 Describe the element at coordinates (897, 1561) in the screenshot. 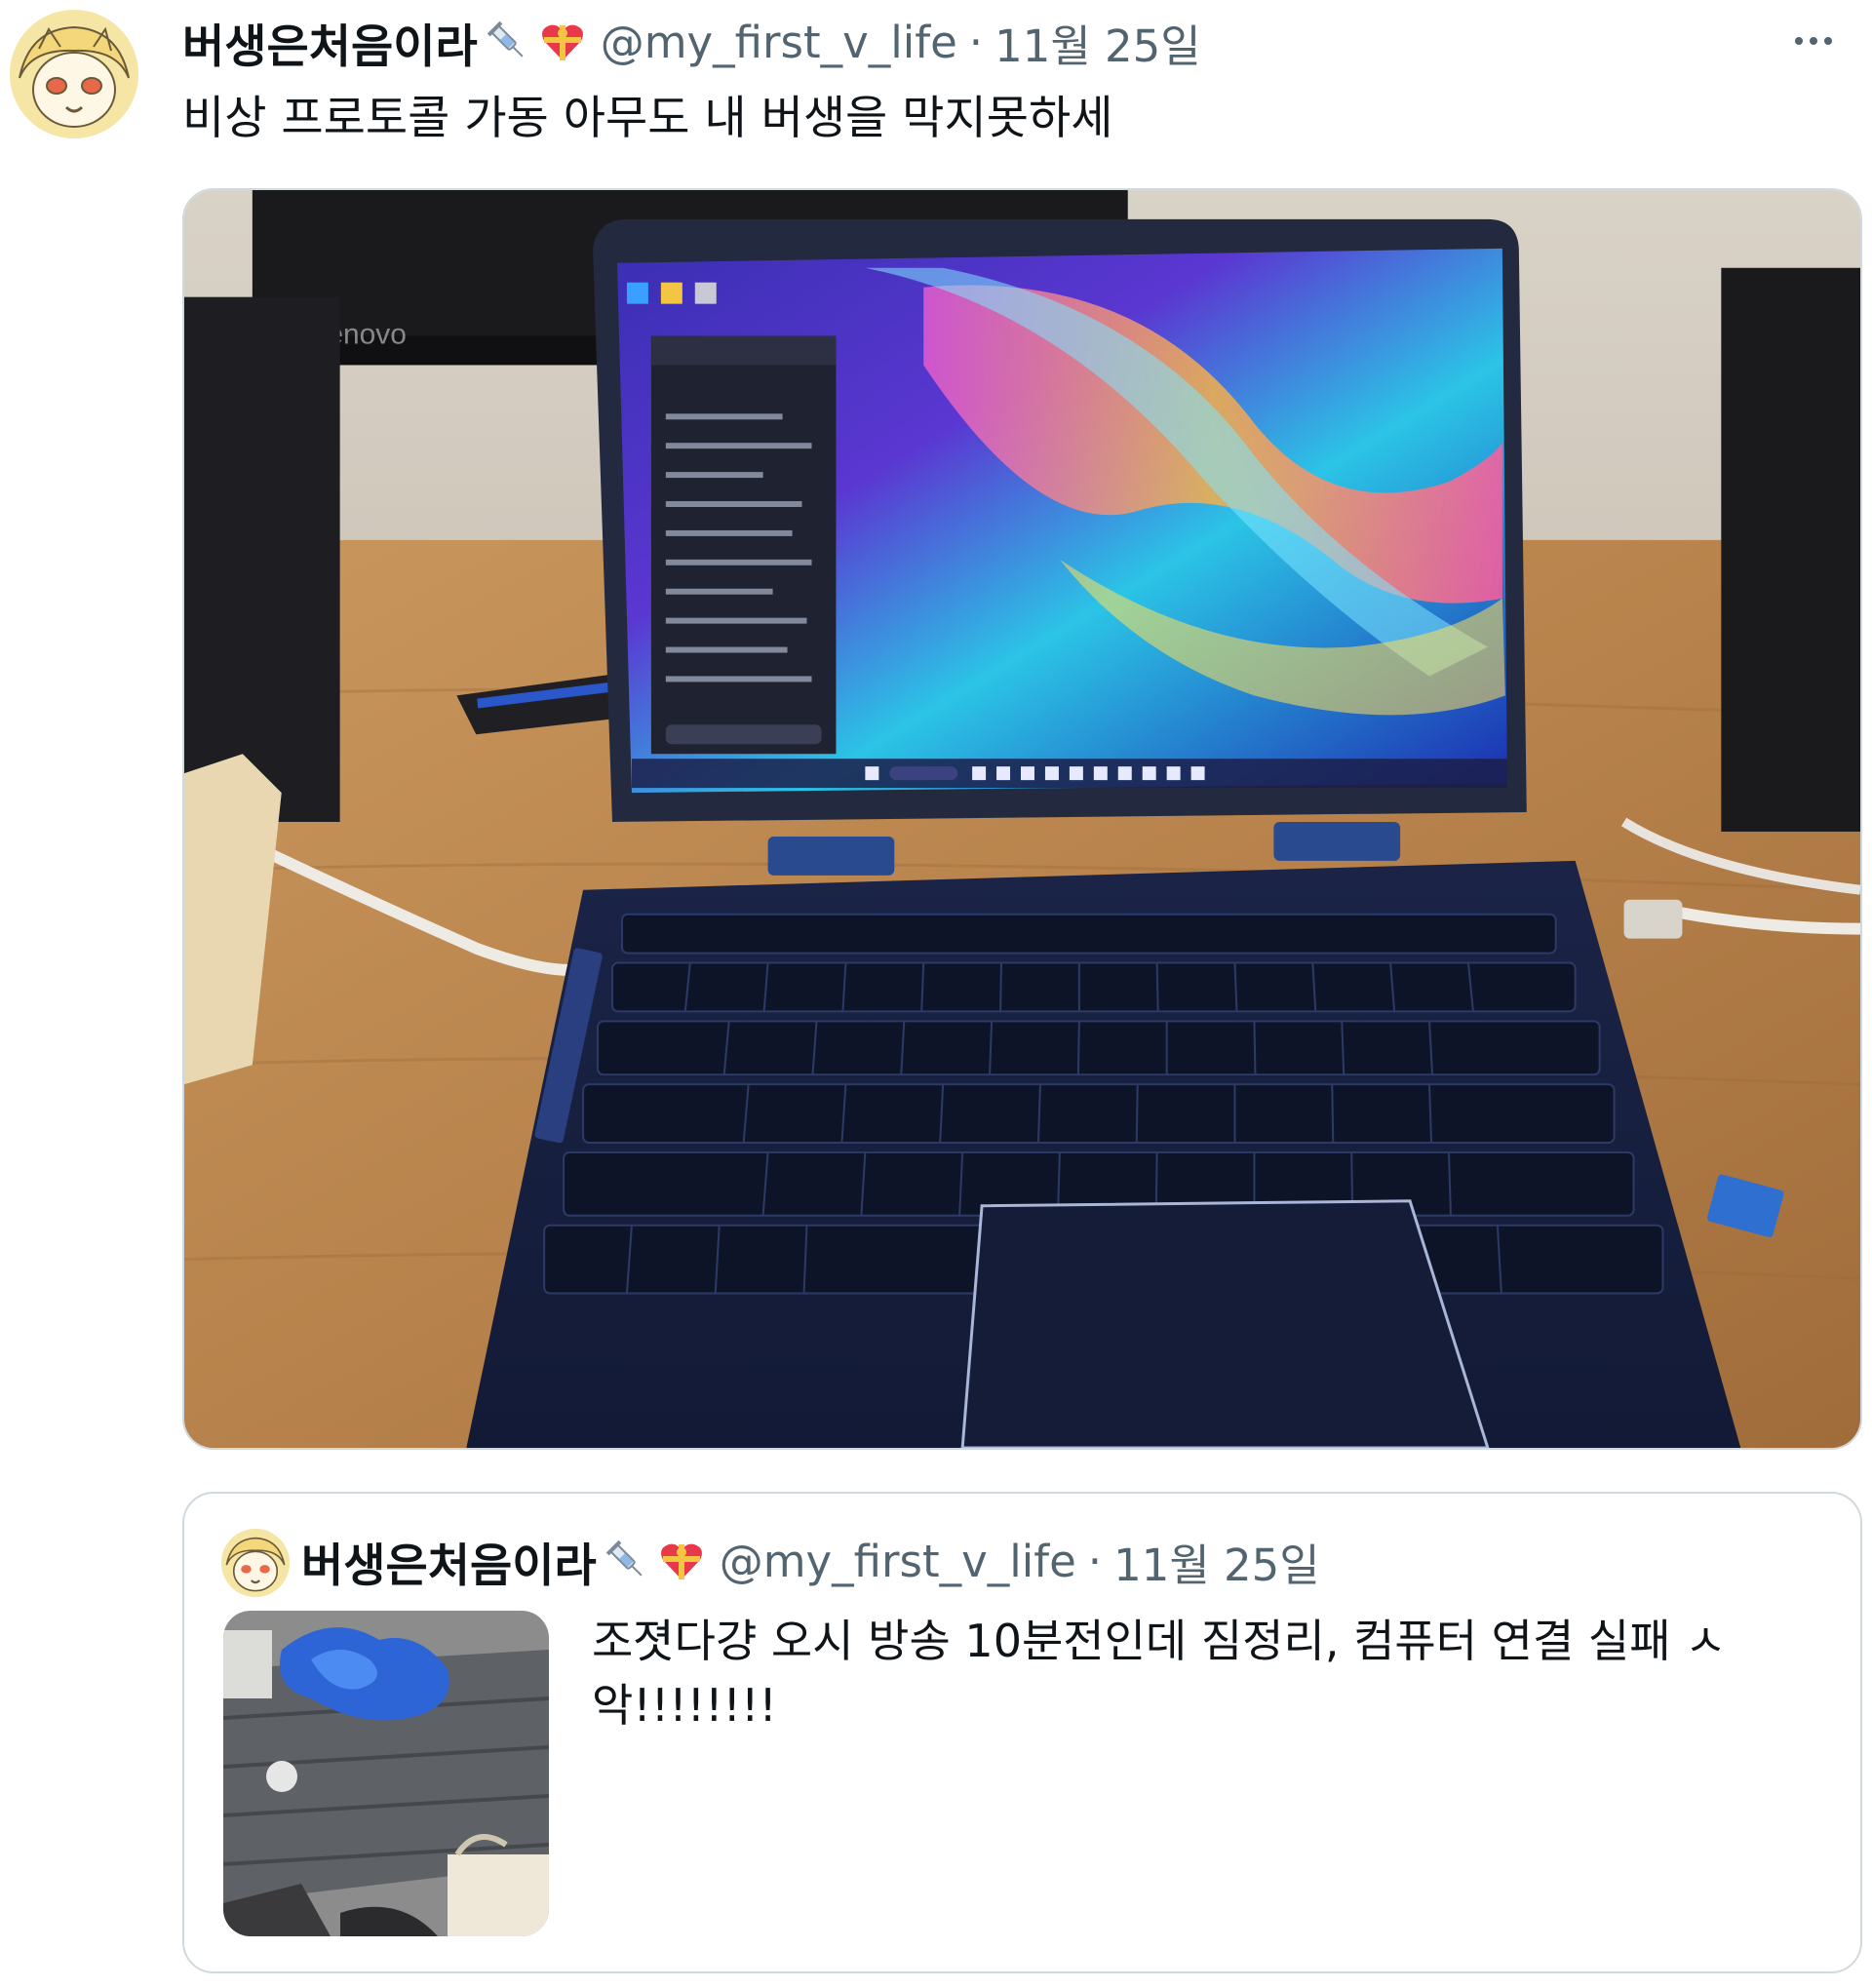

I see `quoted-author-handle: @my_first_v_life` at that location.